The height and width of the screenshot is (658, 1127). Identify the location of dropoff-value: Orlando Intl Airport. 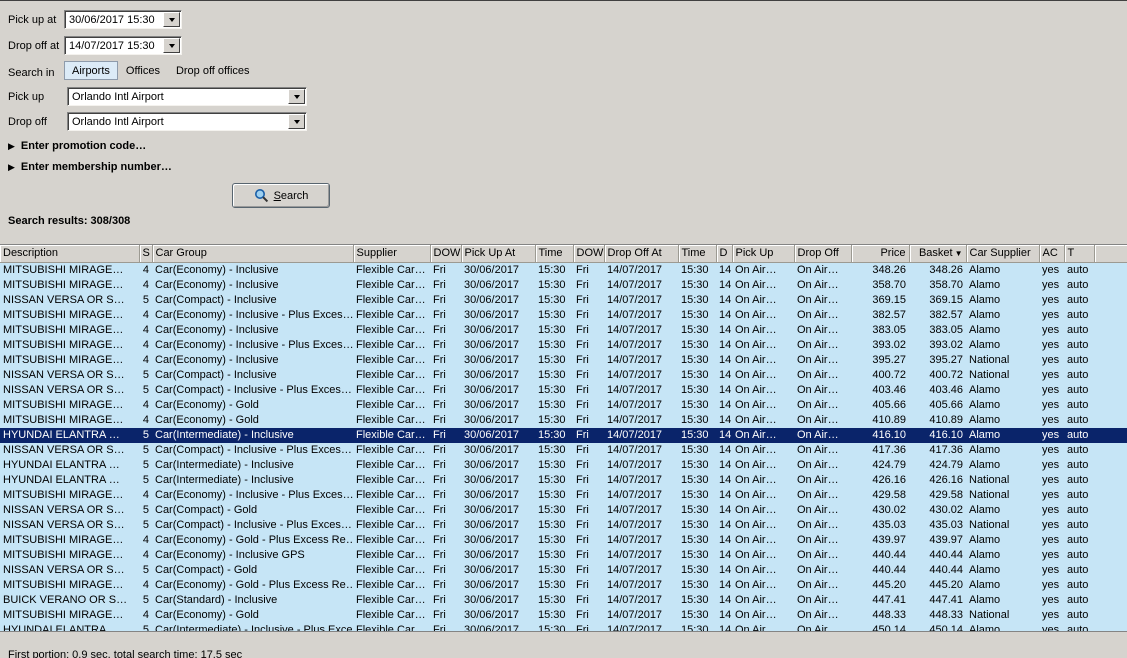
(118, 122).